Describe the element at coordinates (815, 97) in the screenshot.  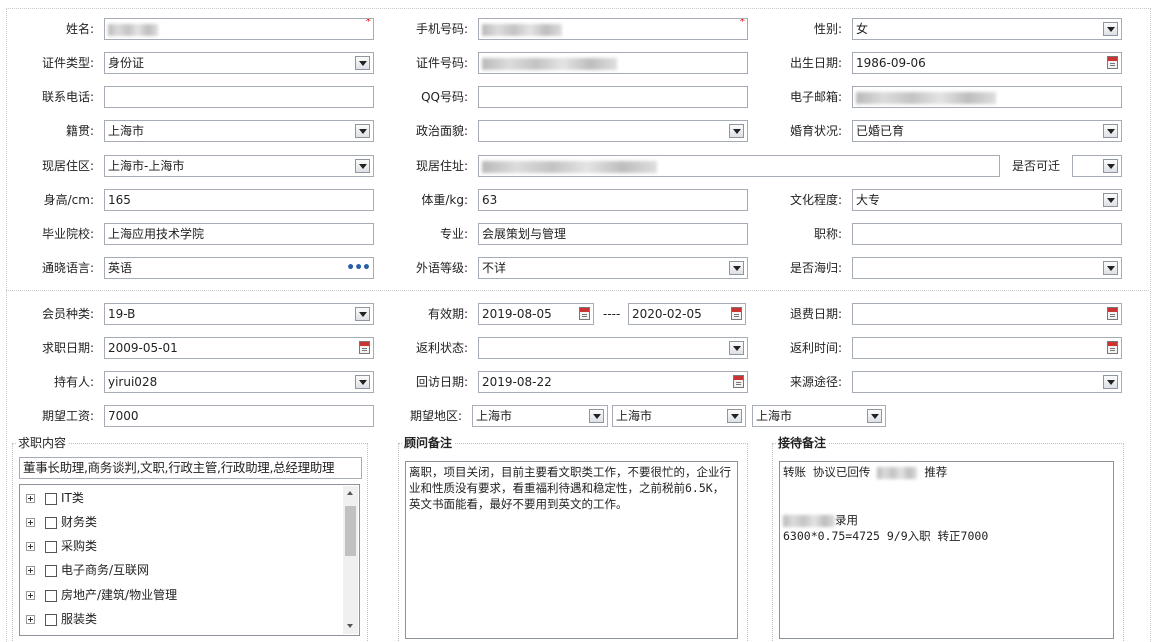
I see `email-label: 电子邮箱:` at that location.